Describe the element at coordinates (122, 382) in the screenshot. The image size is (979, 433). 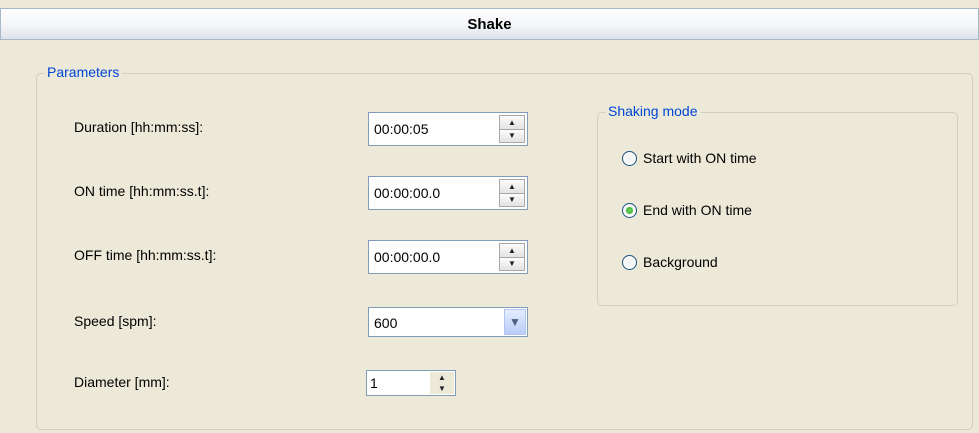
I see `diameter-label: Diameter [mm]:` at that location.